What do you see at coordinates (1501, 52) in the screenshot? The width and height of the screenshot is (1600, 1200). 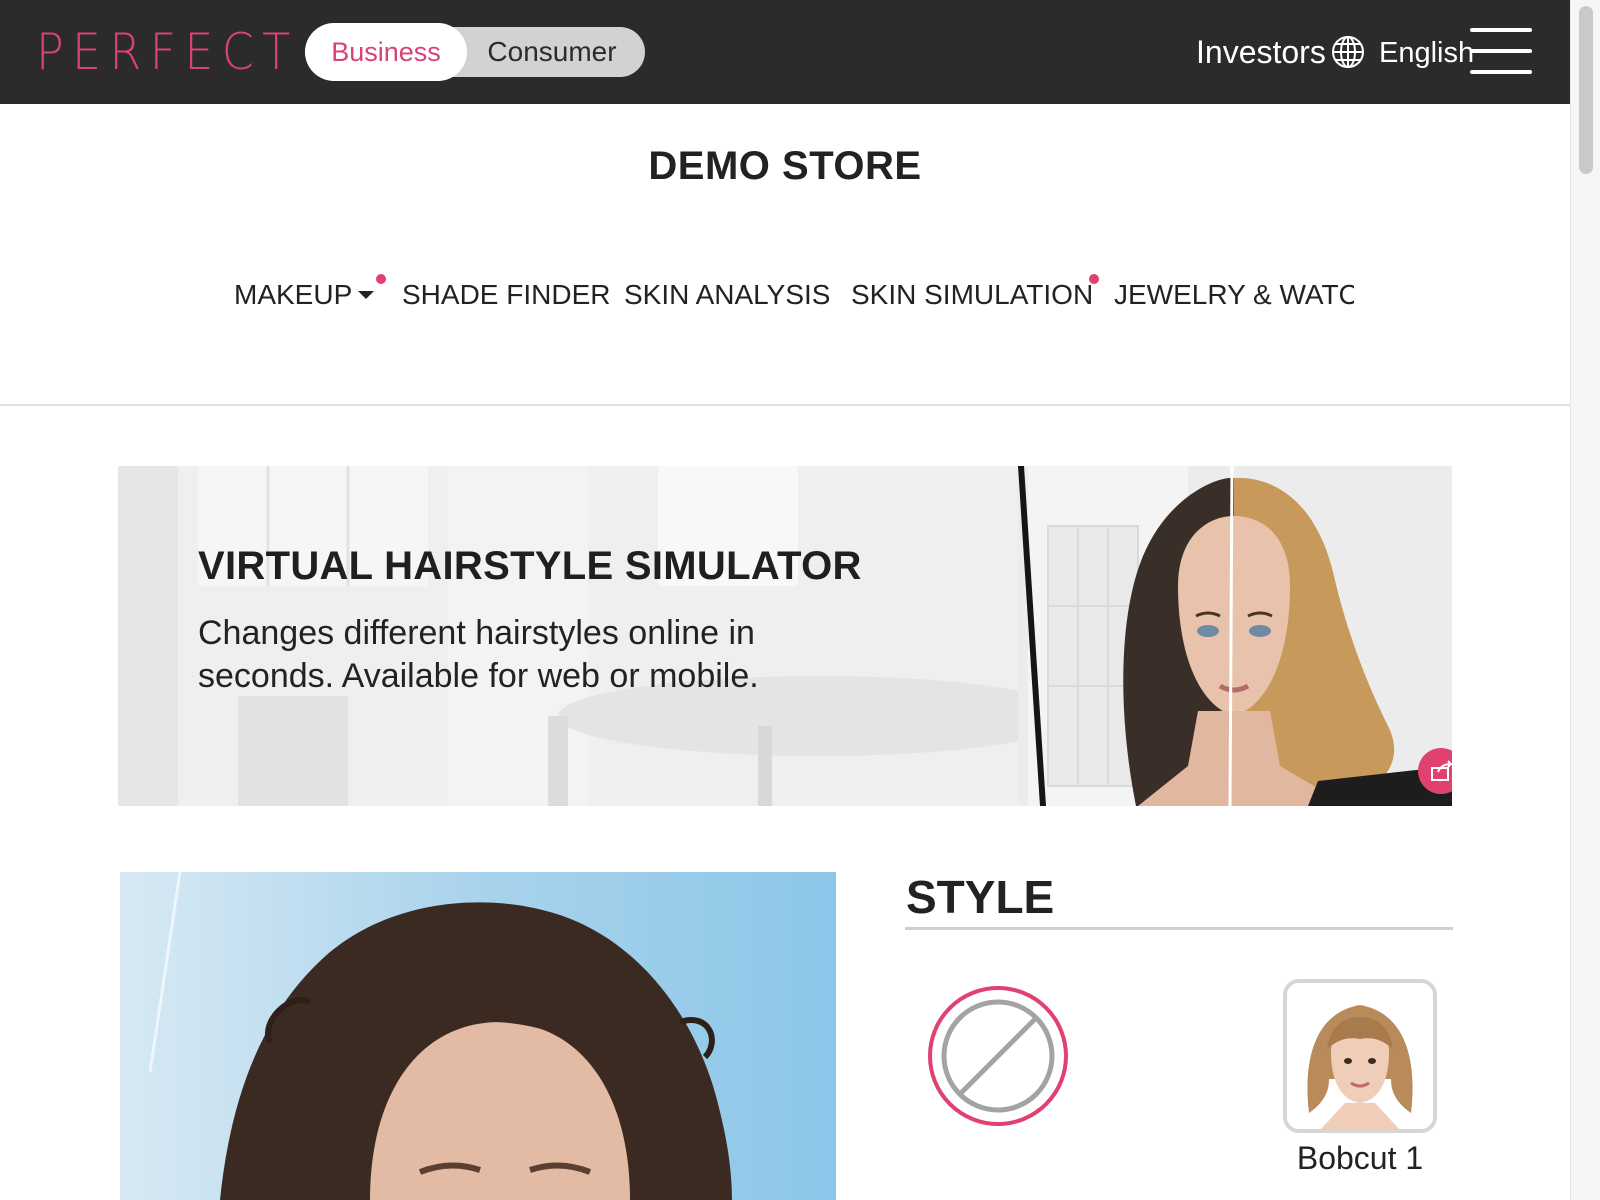 I see `hamburger-menu-icon` at bounding box center [1501, 52].